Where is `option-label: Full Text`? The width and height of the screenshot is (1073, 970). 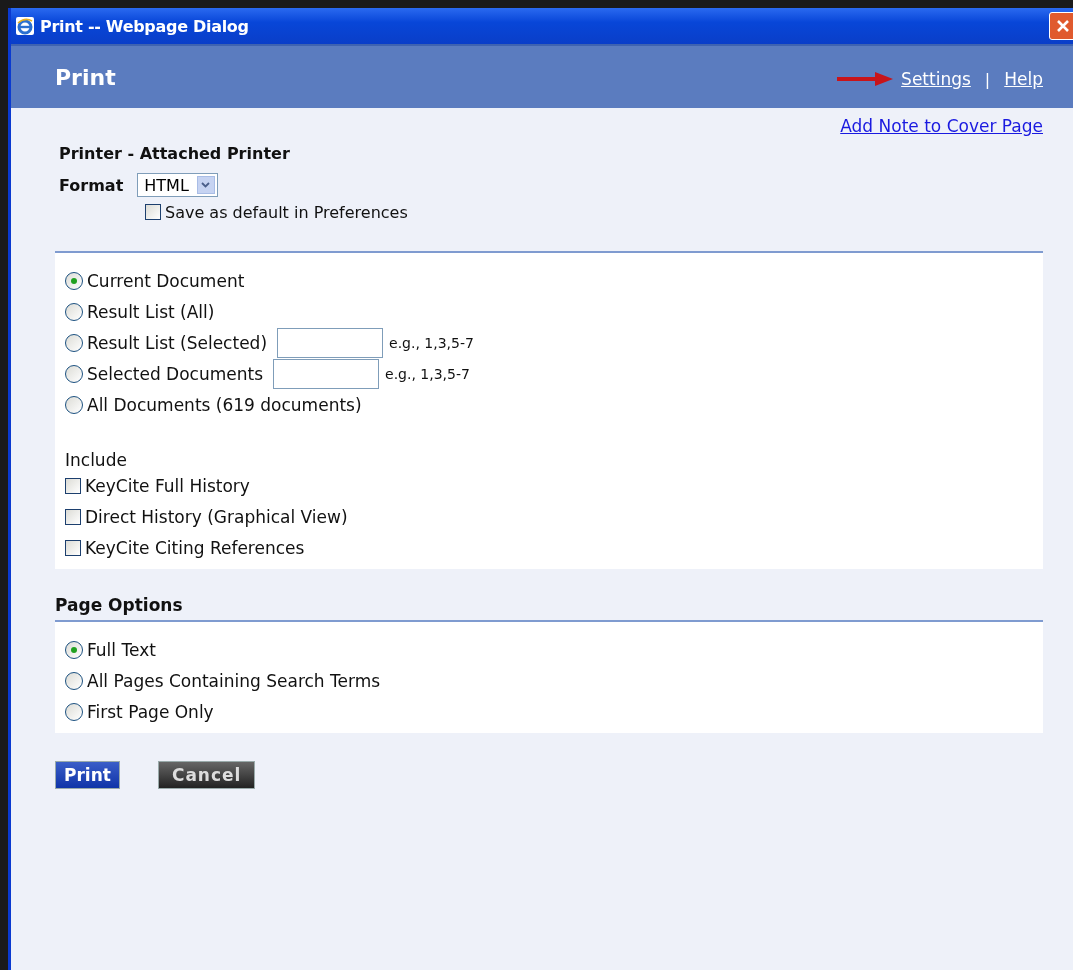 option-label: Full Text is located at coordinates (121, 649).